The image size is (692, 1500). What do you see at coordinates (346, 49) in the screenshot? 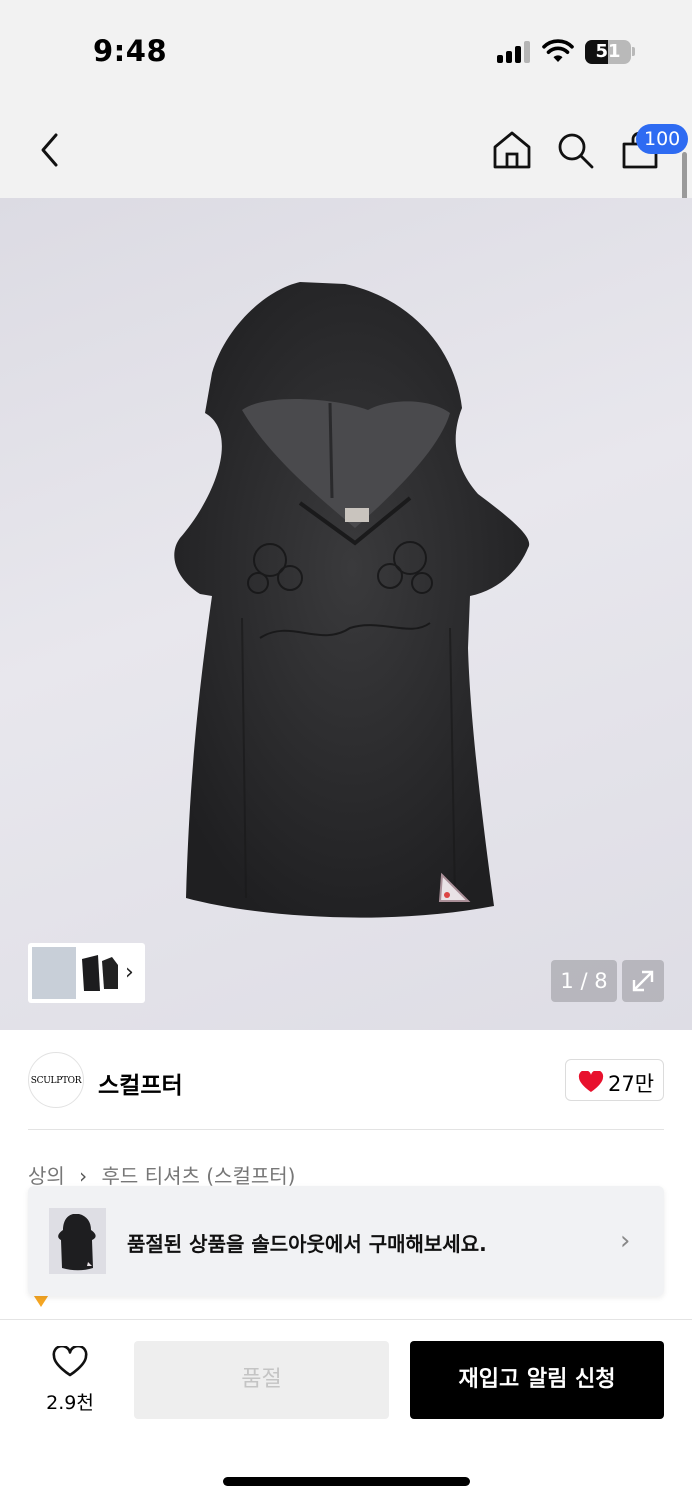
I see `status-bar: 9:48 51` at bounding box center [346, 49].